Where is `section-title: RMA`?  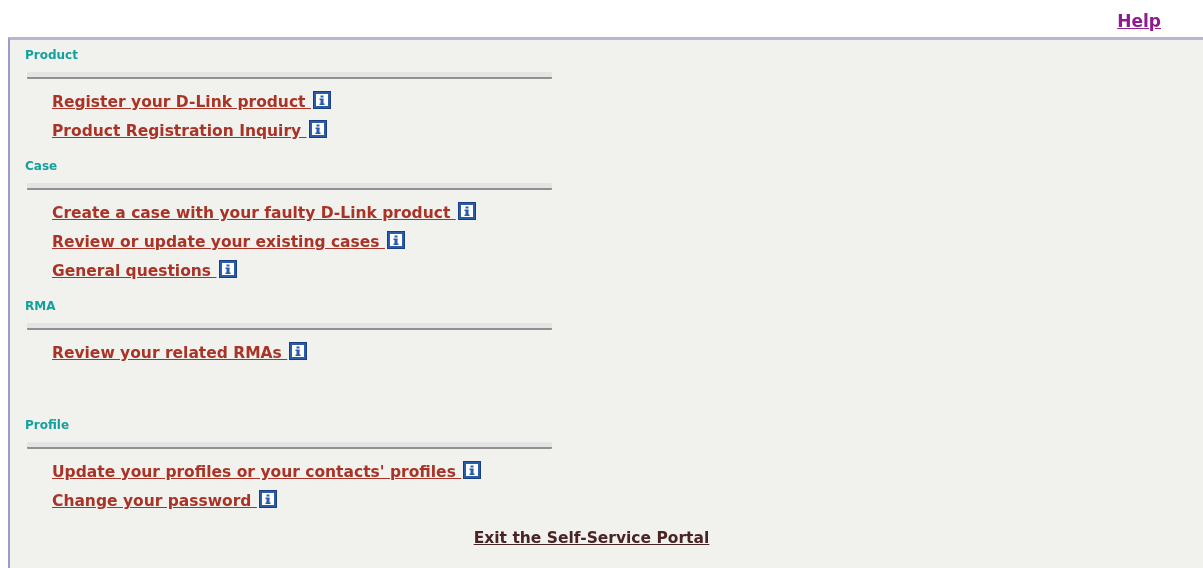
section-title: RMA is located at coordinates (41, 306).